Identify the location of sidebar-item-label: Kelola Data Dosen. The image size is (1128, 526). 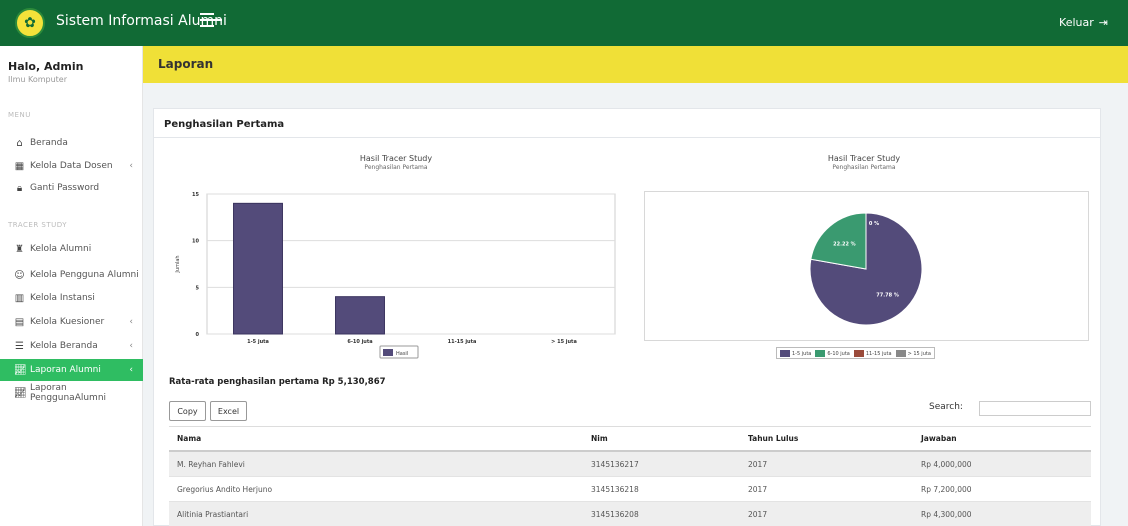
(71, 166).